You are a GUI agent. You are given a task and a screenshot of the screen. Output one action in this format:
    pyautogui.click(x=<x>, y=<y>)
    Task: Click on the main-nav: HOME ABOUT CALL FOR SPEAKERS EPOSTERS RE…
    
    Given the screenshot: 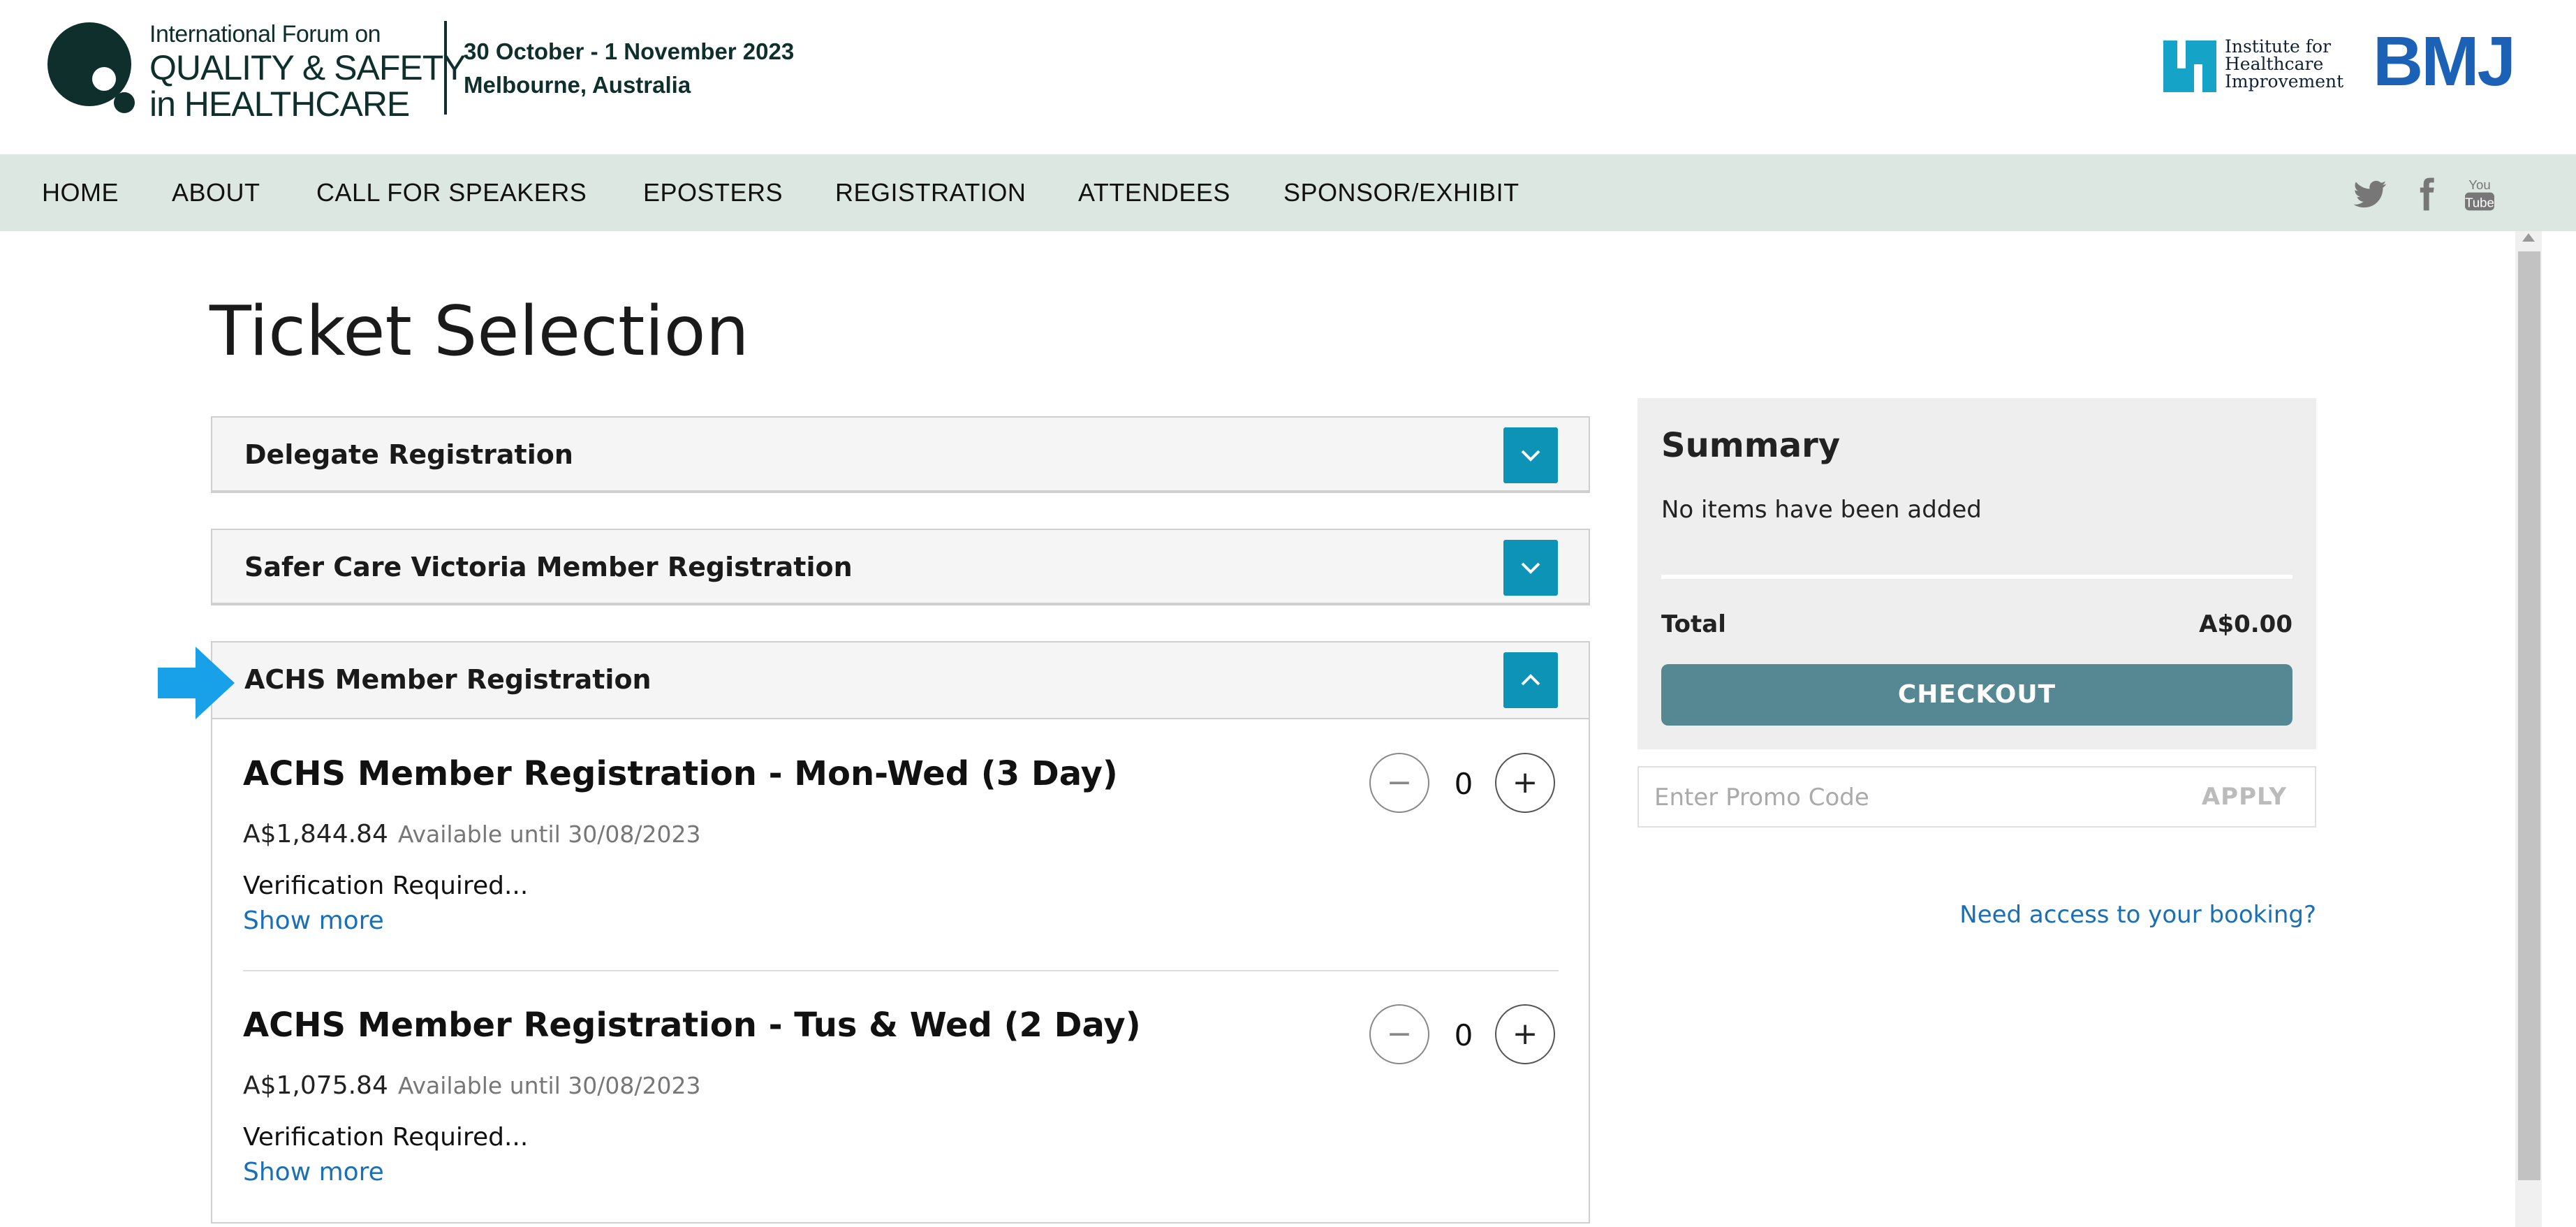 What is the action you would take?
    pyautogui.click(x=1288, y=193)
    